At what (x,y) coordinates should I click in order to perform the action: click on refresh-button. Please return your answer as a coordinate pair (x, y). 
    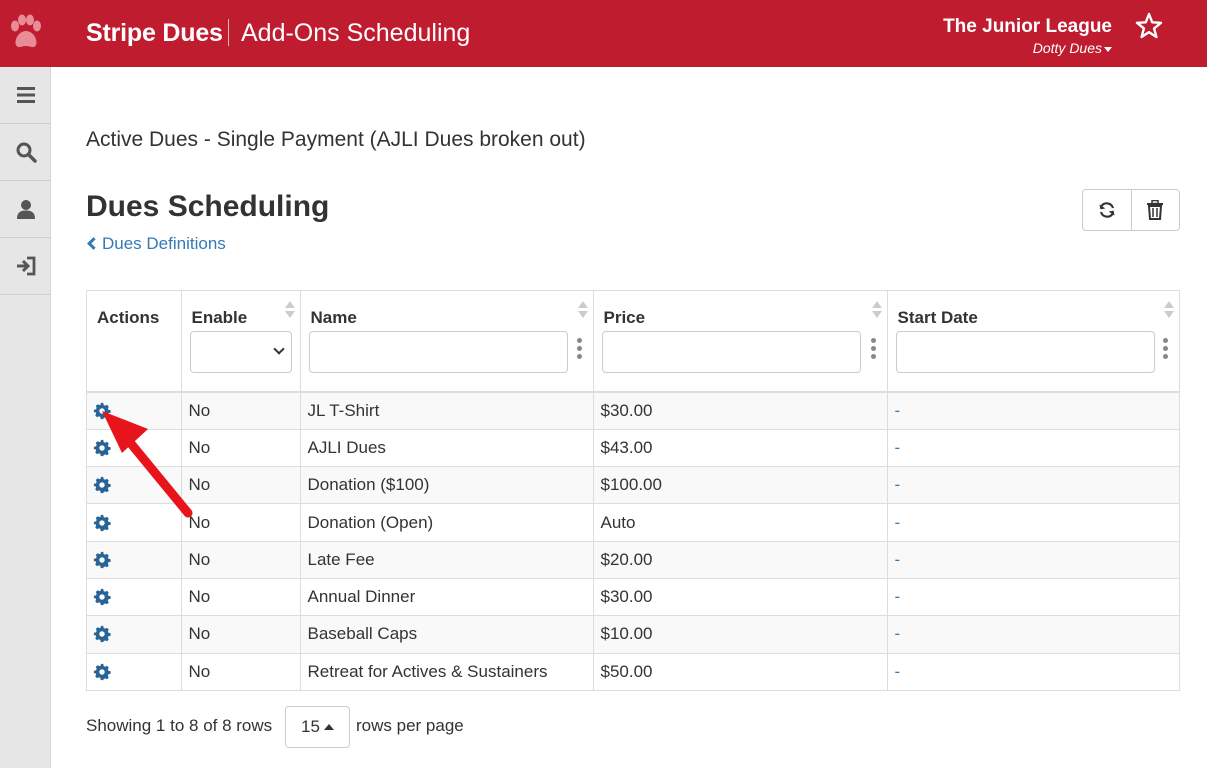
    Looking at the image, I should click on (1107, 210).